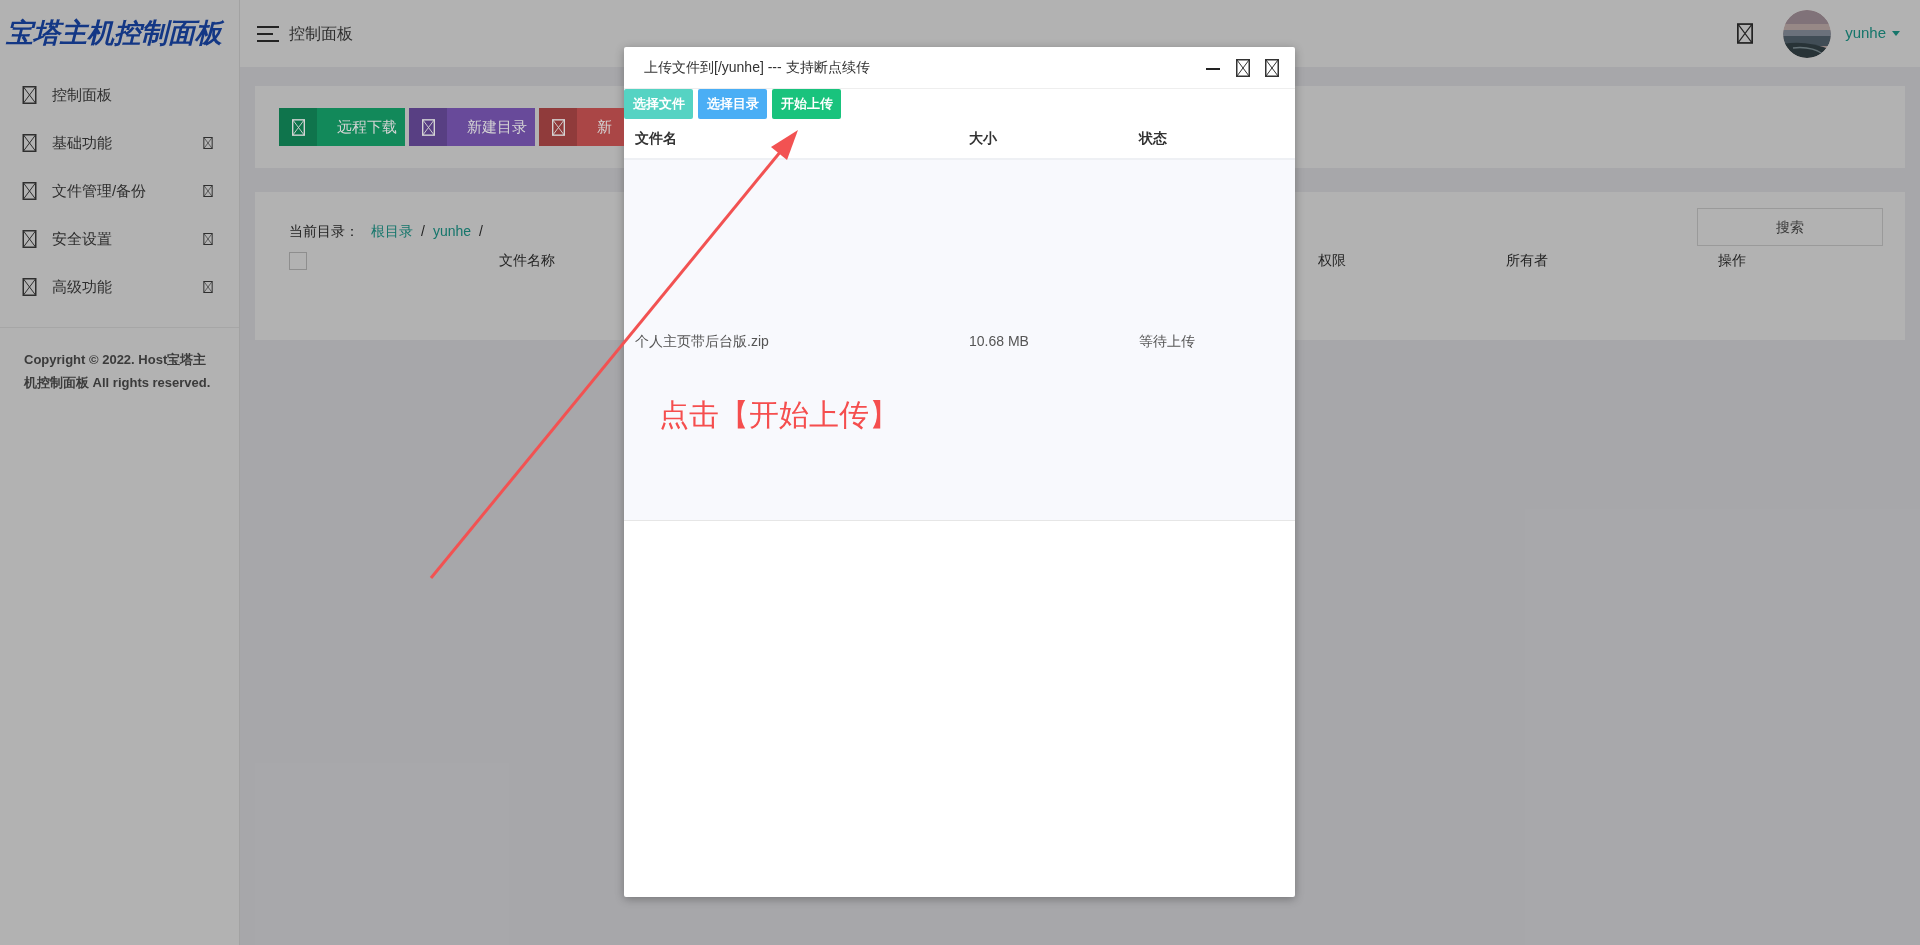  I want to click on sidebar-item-label: 文件管理/备份, so click(100, 190).